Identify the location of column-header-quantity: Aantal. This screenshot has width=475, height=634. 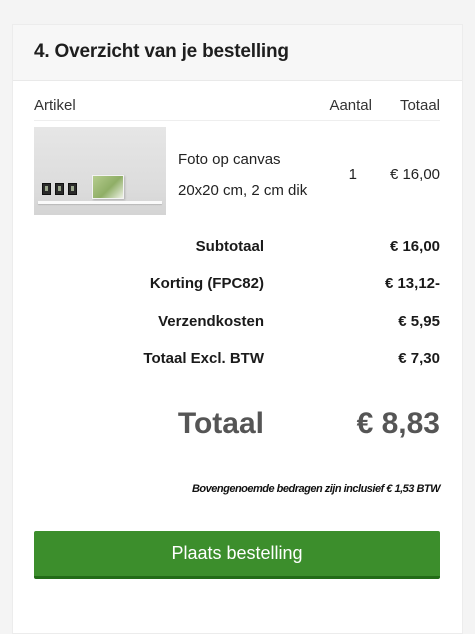
(350, 105).